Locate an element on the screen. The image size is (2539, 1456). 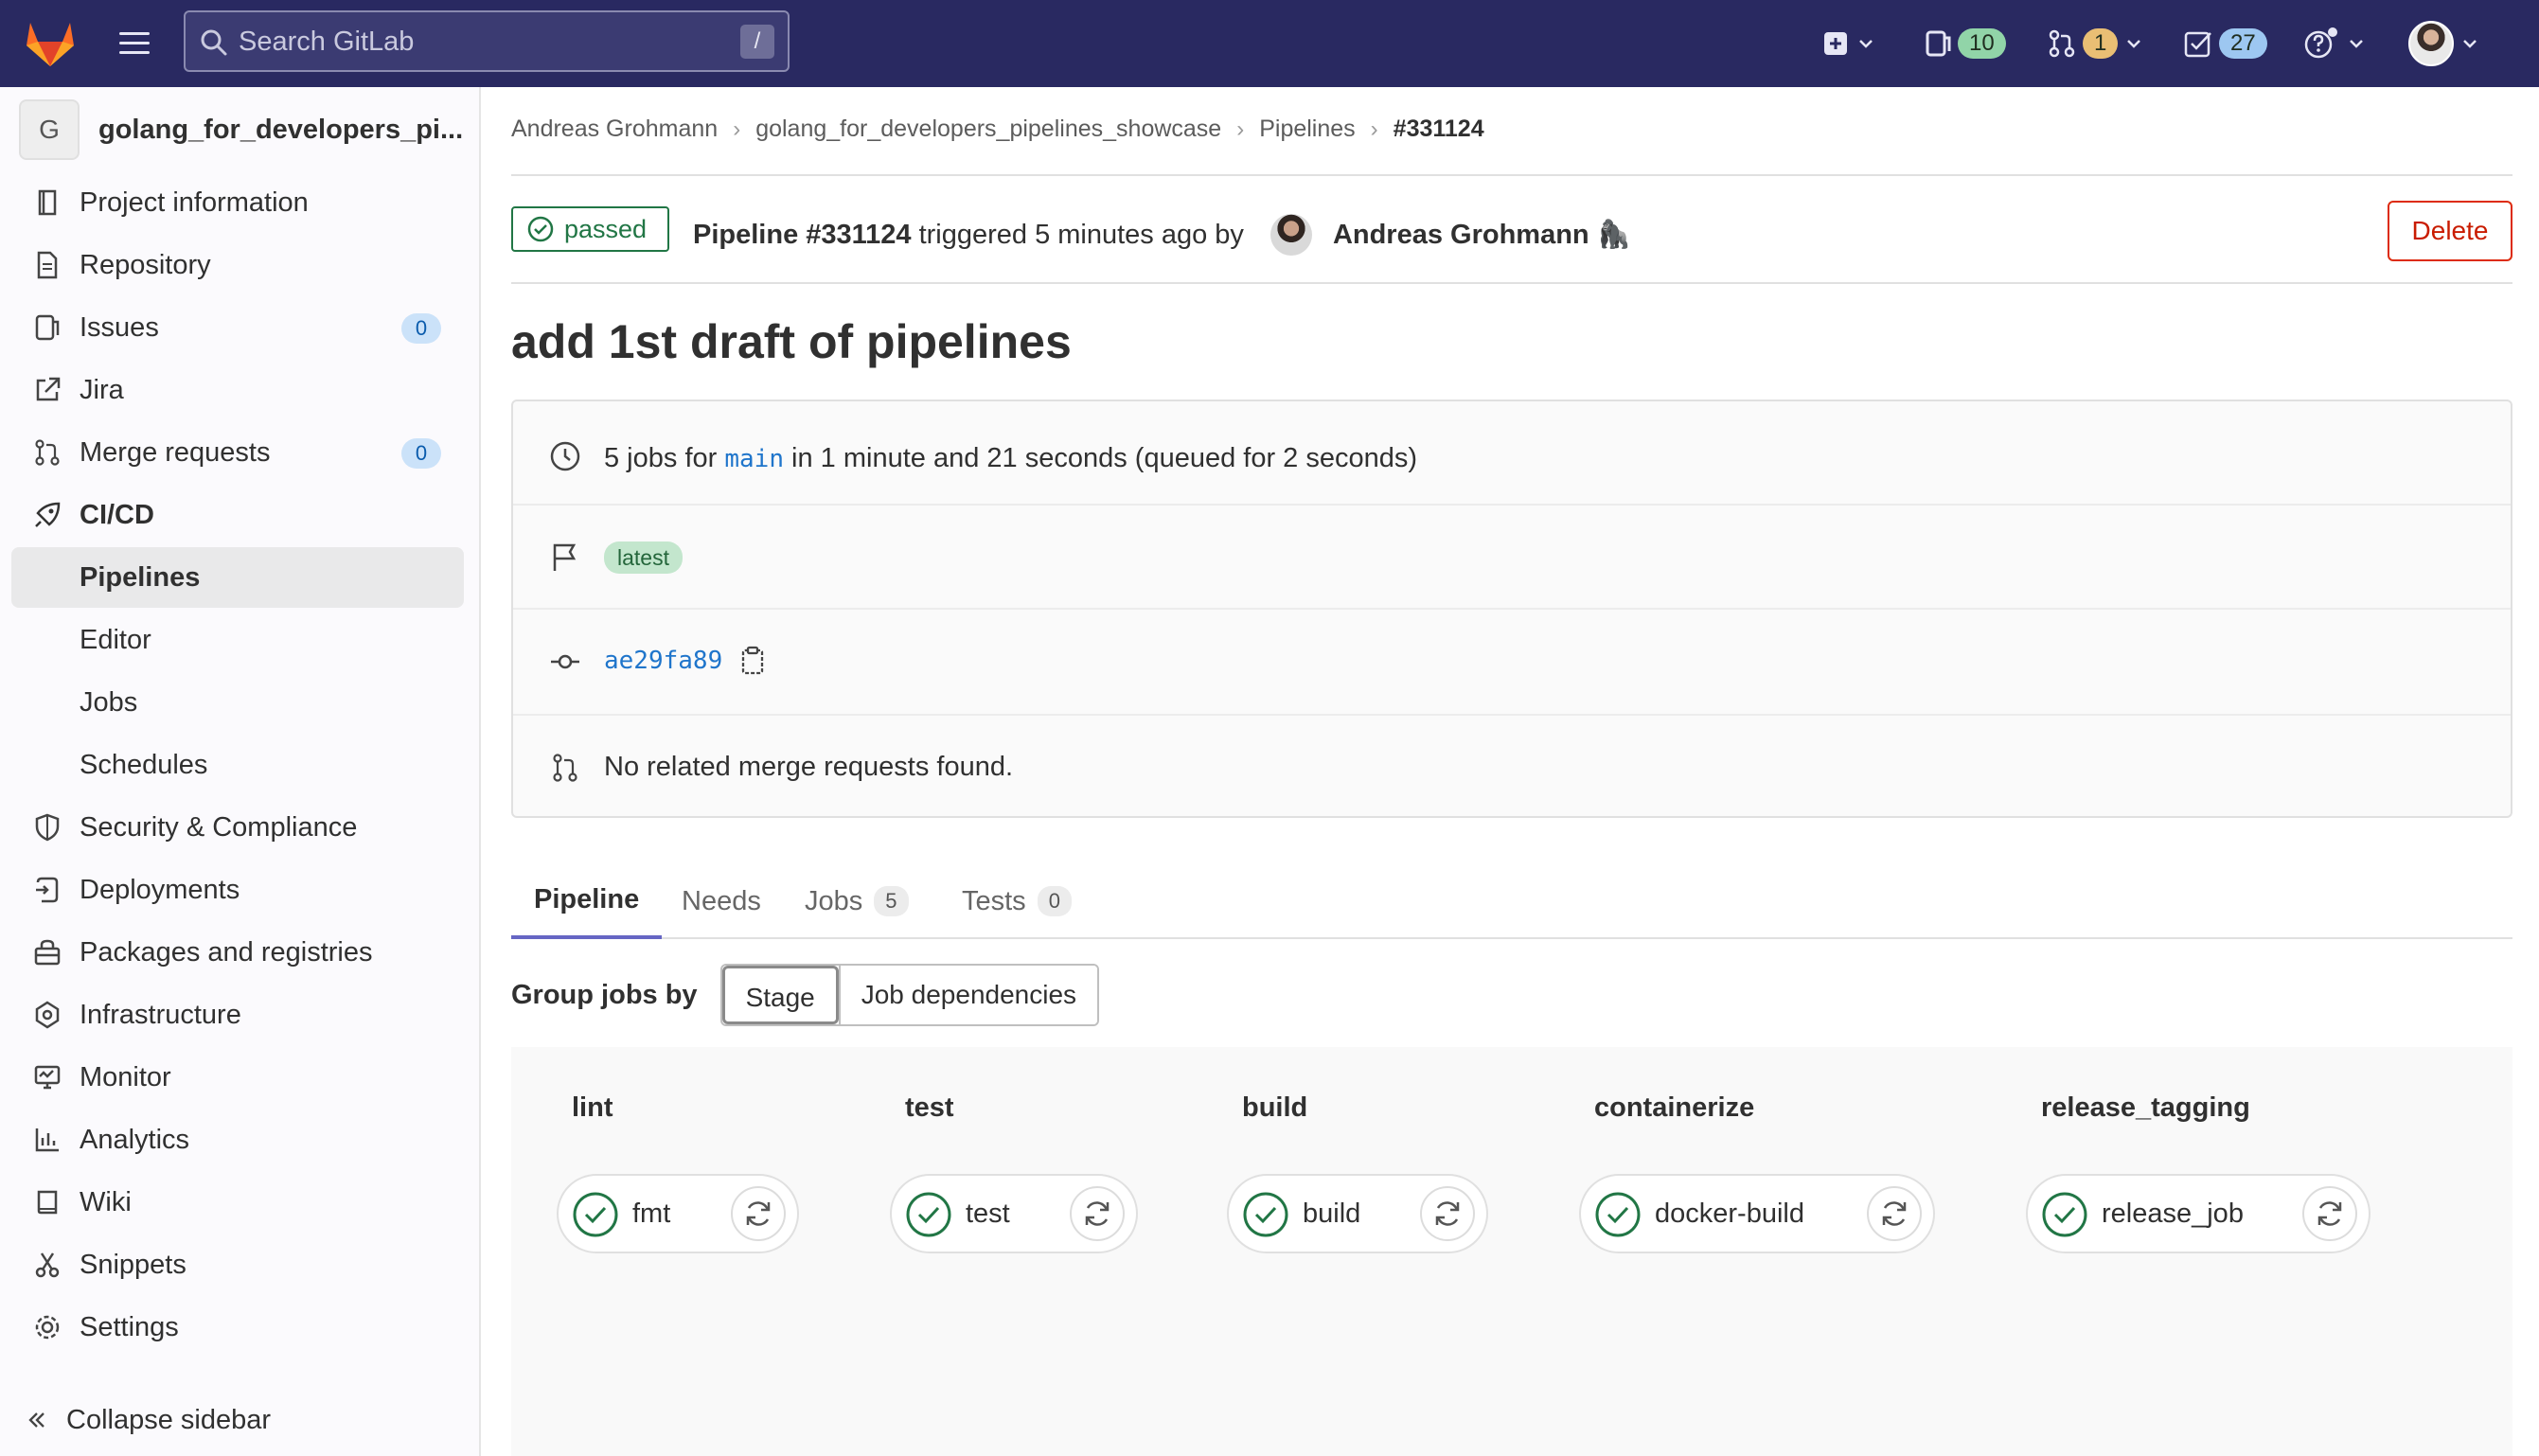
branch-link: main is located at coordinates (754, 459).